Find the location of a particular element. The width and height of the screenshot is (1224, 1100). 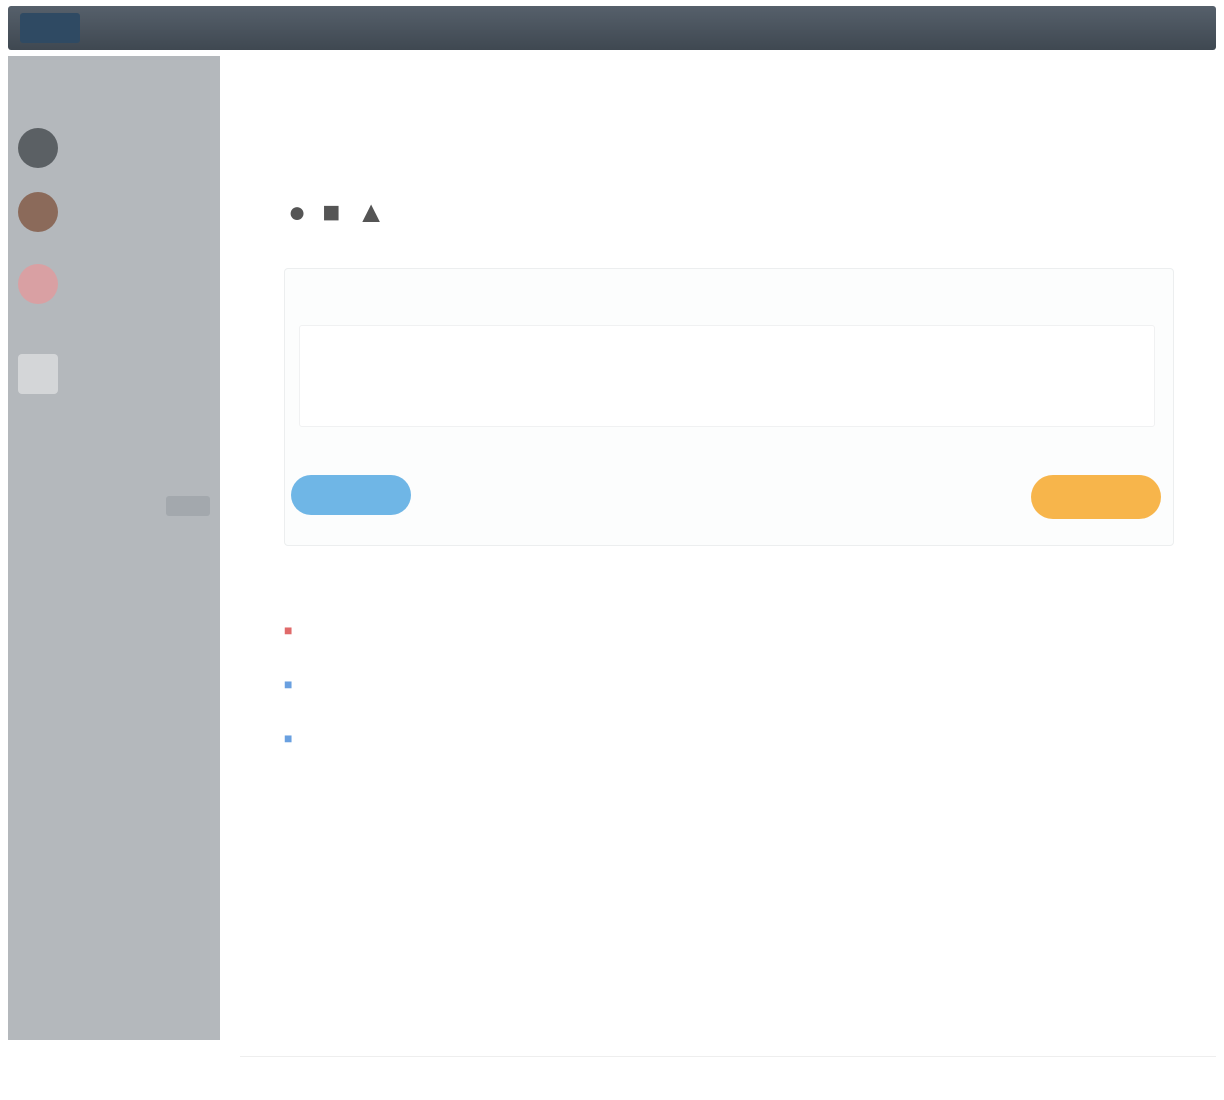

app-logo is located at coordinates (50, 28).